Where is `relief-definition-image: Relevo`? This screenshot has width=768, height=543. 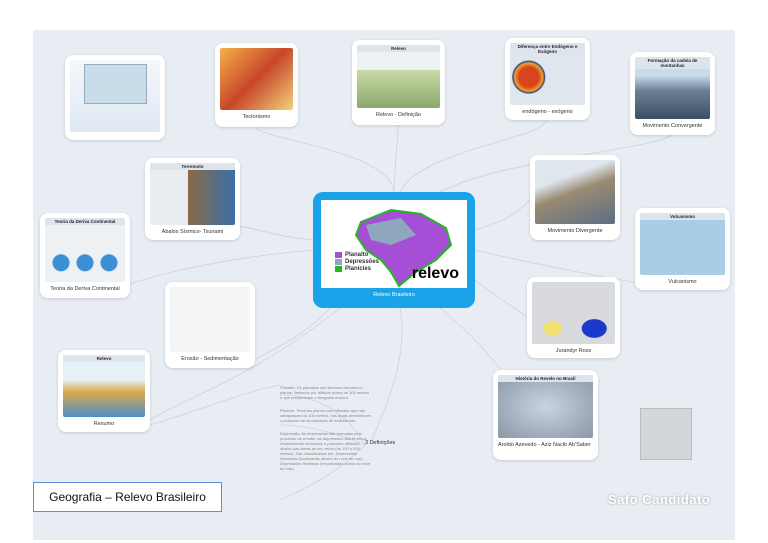
relief-definition-image: Relevo is located at coordinates (398, 76).